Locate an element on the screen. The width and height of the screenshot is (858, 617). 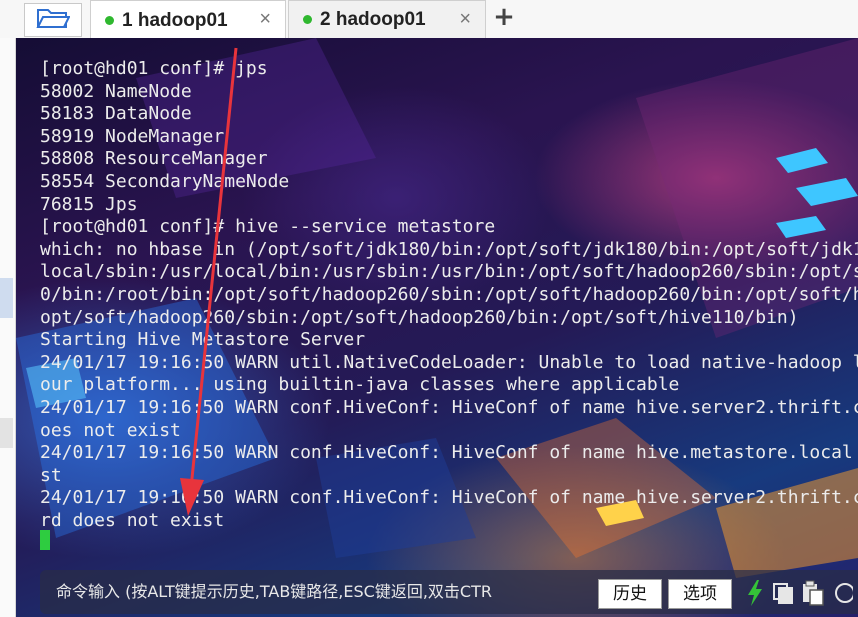
tab-label: 1 hadoop01 is located at coordinates (175, 20).